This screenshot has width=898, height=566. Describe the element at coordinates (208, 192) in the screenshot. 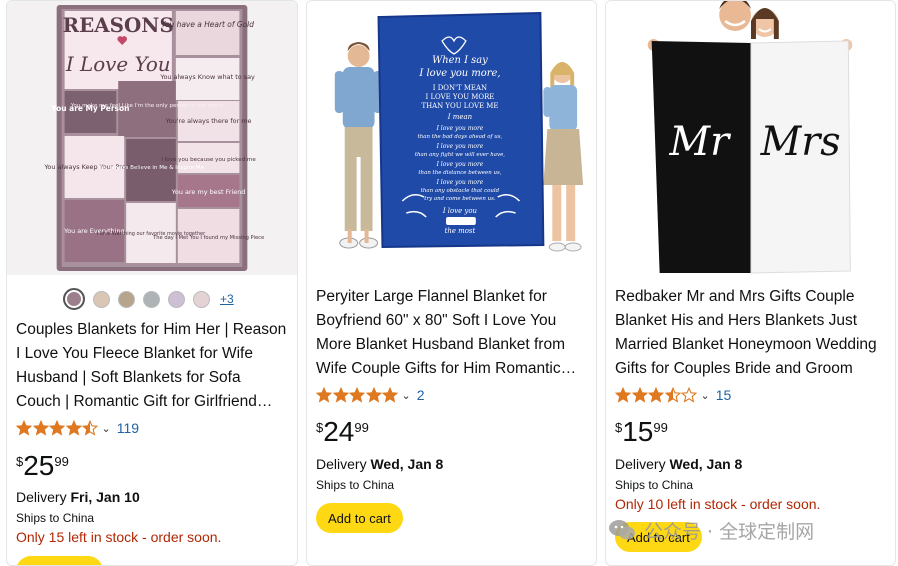

I see `blanket-cell: You are my best Friend` at that location.